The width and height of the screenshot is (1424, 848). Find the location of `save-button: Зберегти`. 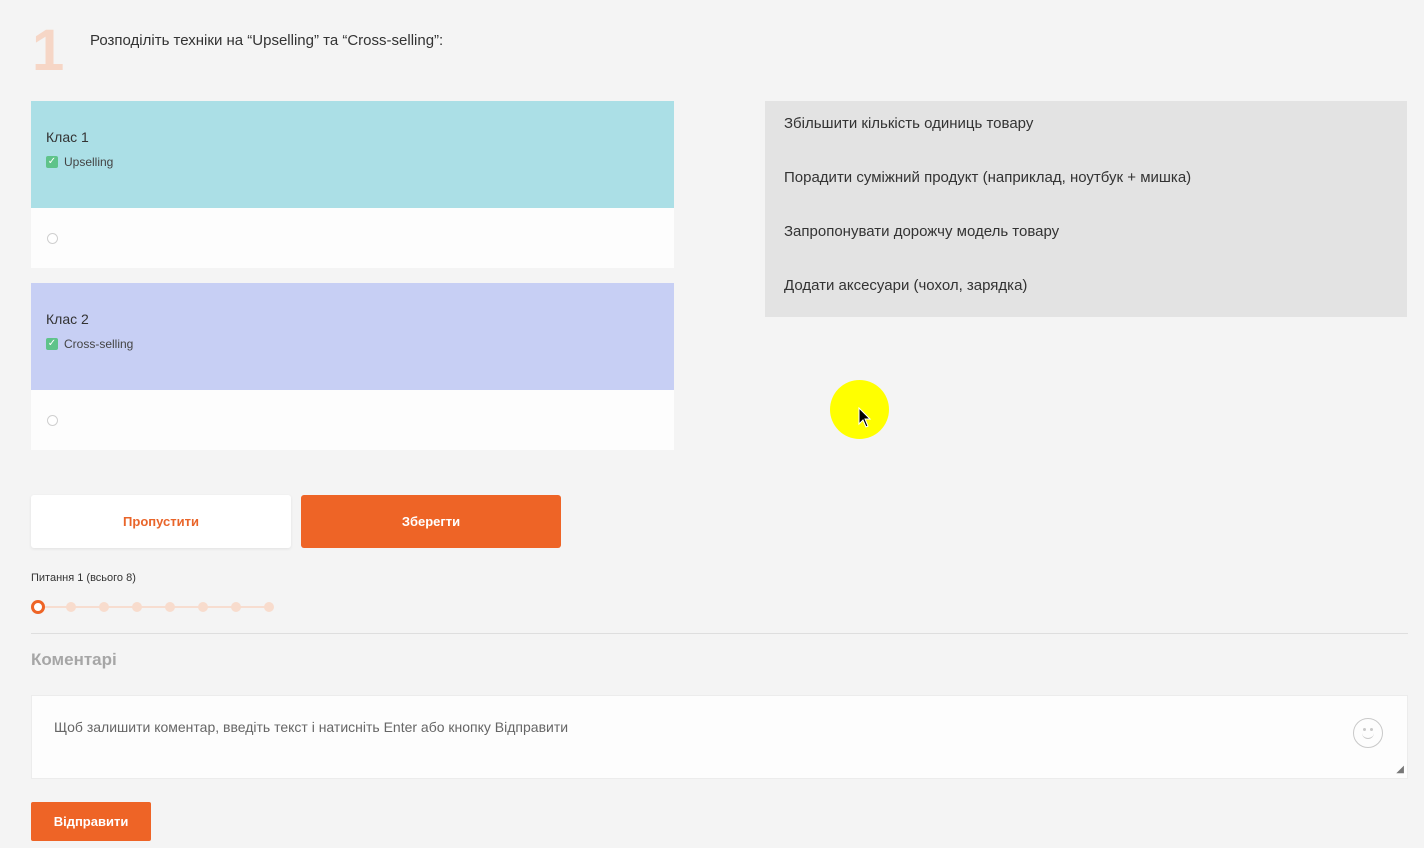

save-button: Зберегти is located at coordinates (431, 521).